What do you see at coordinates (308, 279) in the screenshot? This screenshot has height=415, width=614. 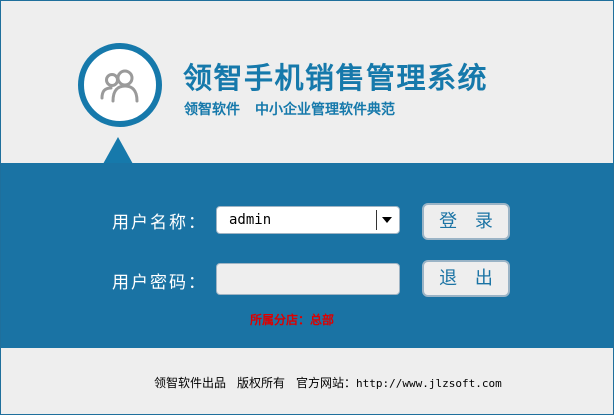 I see `password-field` at bounding box center [308, 279].